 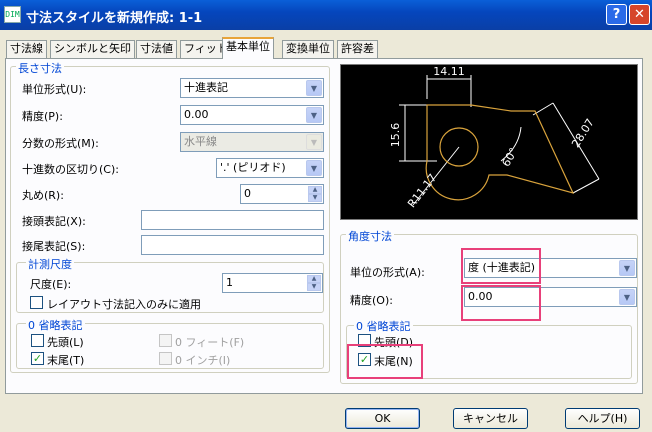 I want to click on ext-line-right-bottom, so click(x=586, y=186).